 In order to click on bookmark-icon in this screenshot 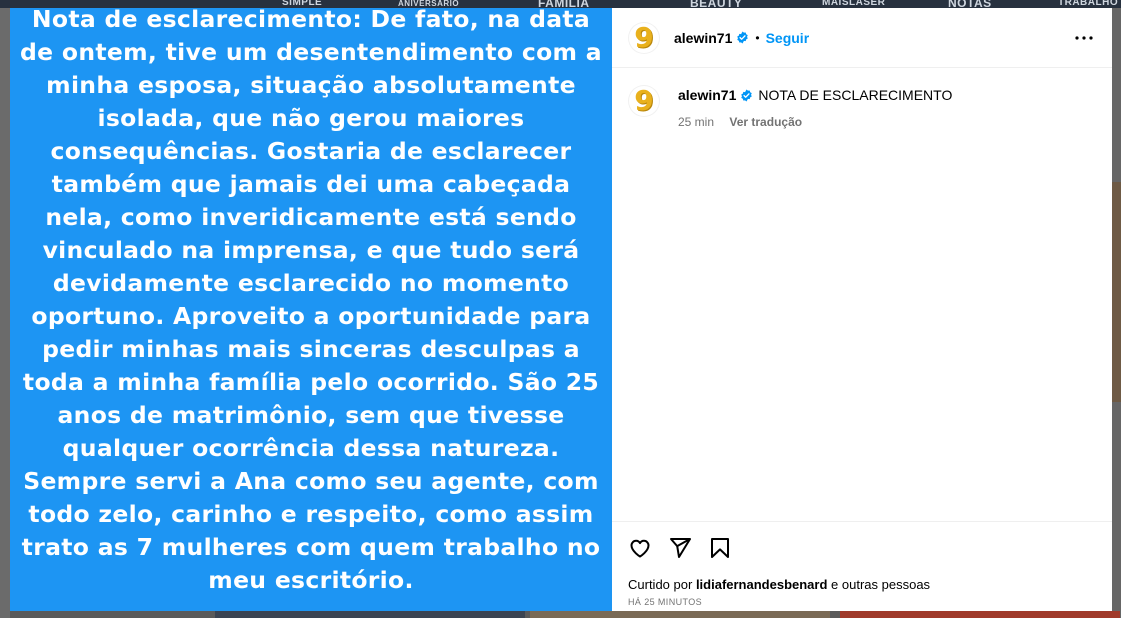, I will do `click(720, 548)`.